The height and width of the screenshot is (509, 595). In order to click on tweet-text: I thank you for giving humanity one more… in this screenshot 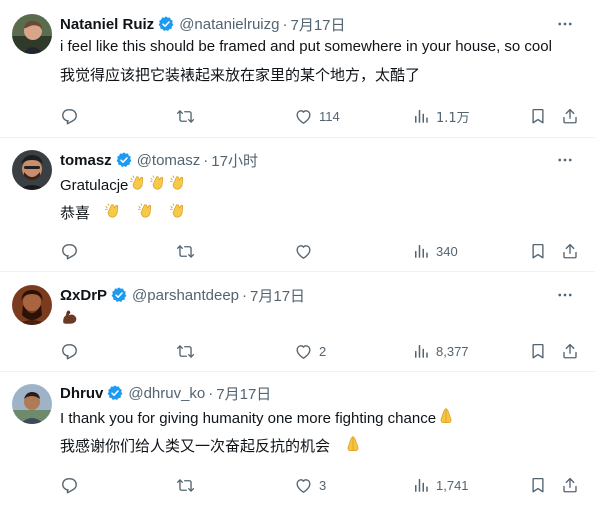, I will do `click(248, 418)`.